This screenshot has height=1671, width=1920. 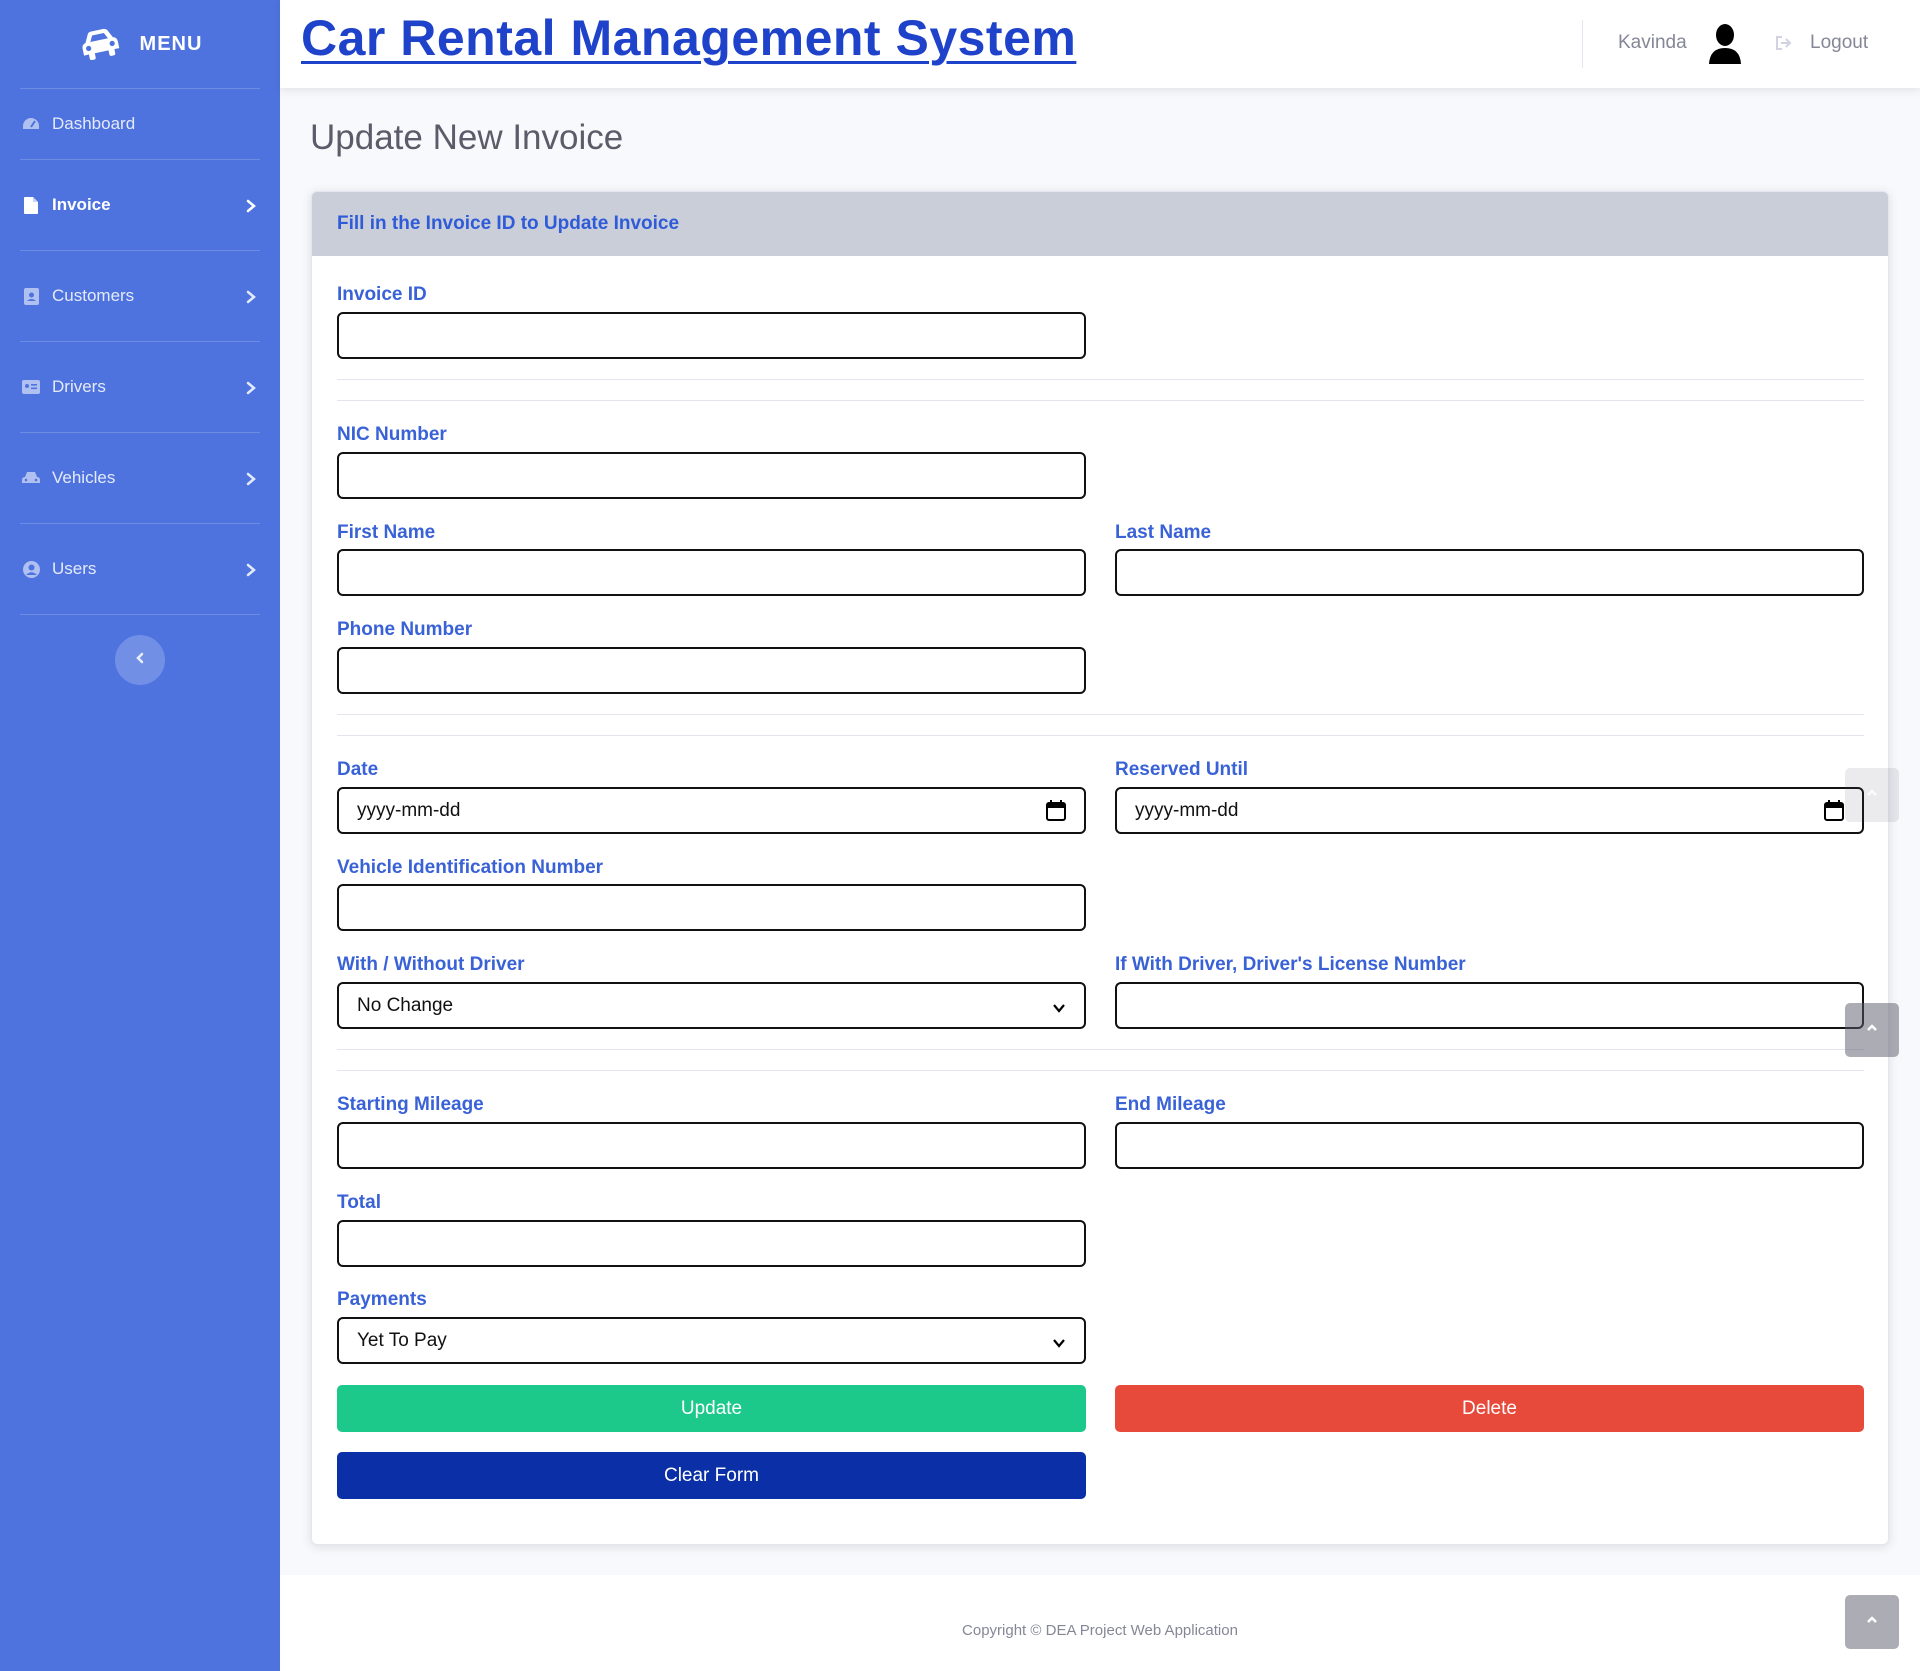 What do you see at coordinates (74, 568) in the screenshot?
I see `sidebar-item-label: Users` at bounding box center [74, 568].